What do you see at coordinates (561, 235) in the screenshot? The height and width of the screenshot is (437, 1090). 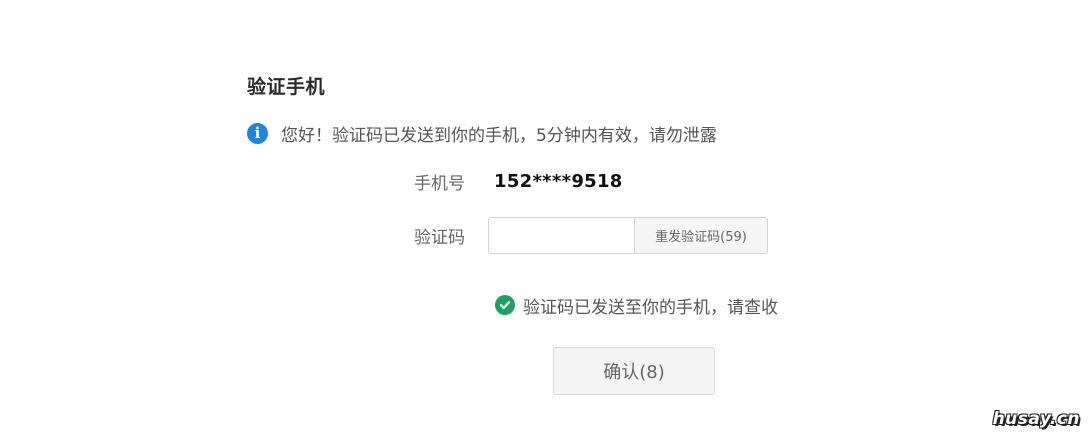 I see `verification-code-input` at bounding box center [561, 235].